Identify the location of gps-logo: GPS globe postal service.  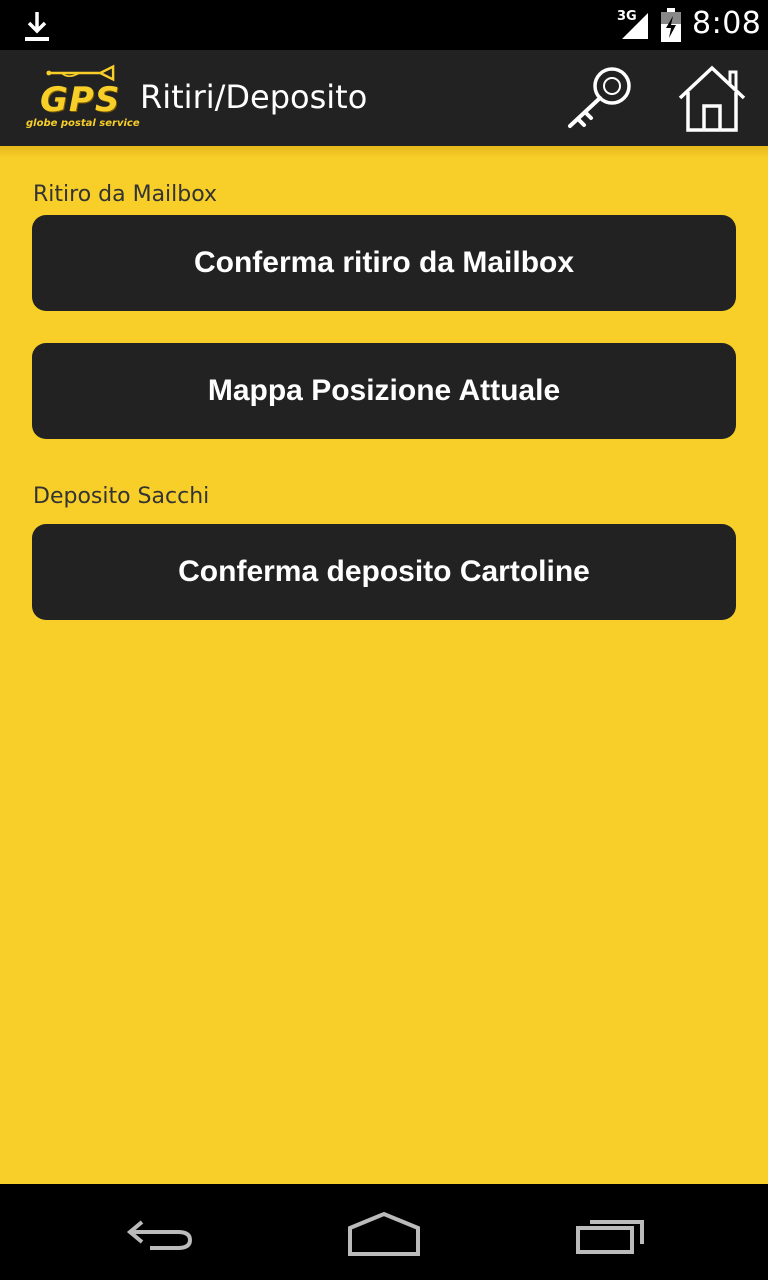
(81, 97).